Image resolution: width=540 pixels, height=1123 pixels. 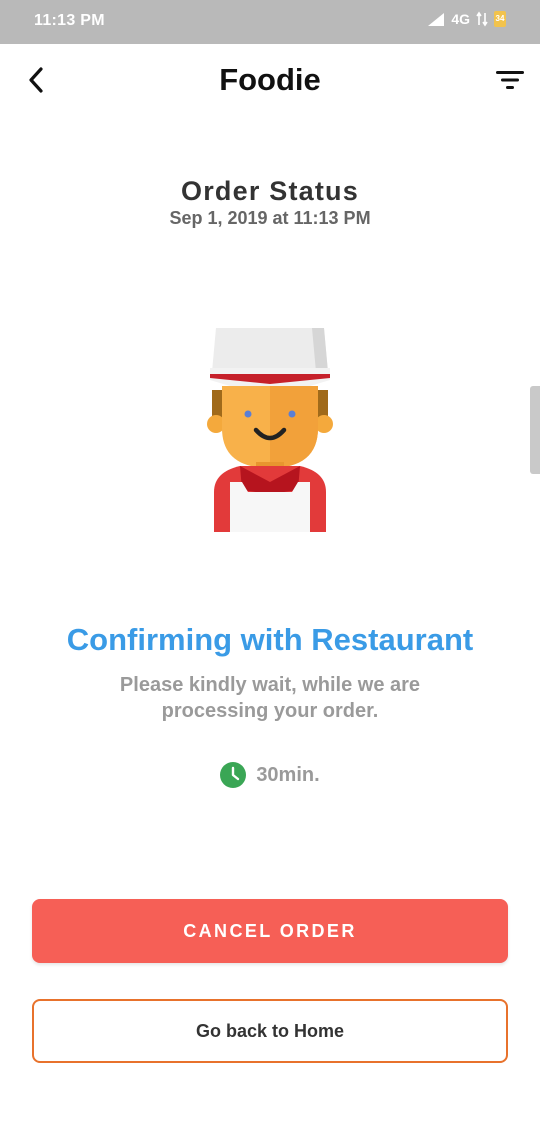 What do you see at coordinates (69, 20) in the screenshot?
I see `status-time: 11:13 PM` at bounding box center [69, 20].